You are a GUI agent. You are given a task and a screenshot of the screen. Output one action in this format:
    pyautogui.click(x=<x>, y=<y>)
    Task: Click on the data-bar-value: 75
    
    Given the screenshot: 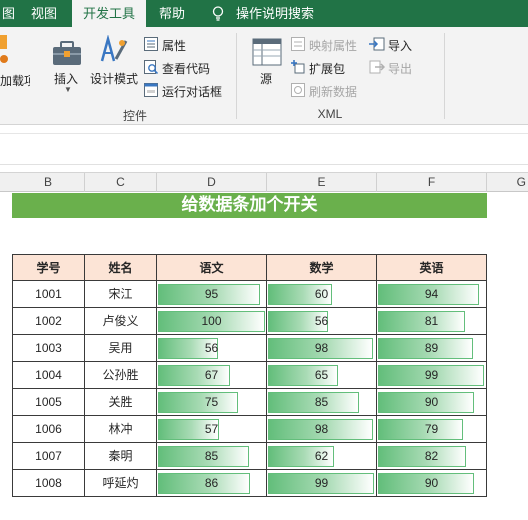 What is the action you would take?
    pyautogui.click(x=211, y=402)
    